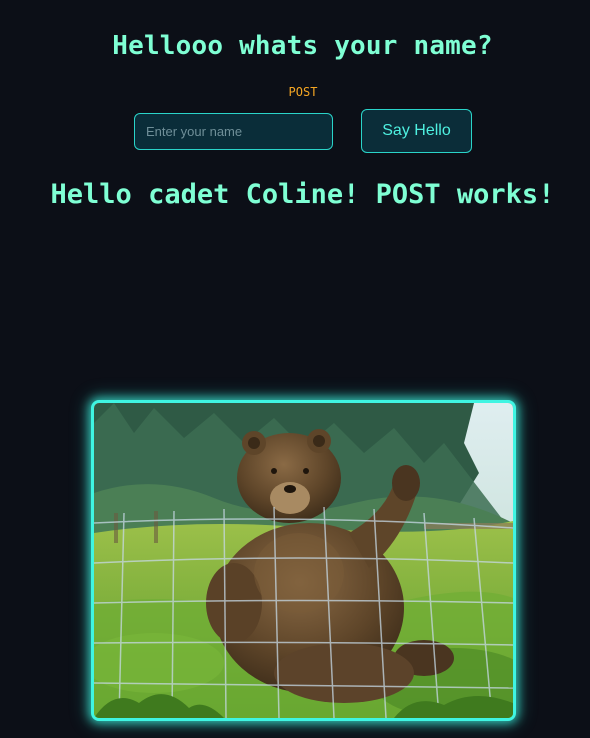  I want to click on page-title: Hellooo whats your name?, so click(302, 46).